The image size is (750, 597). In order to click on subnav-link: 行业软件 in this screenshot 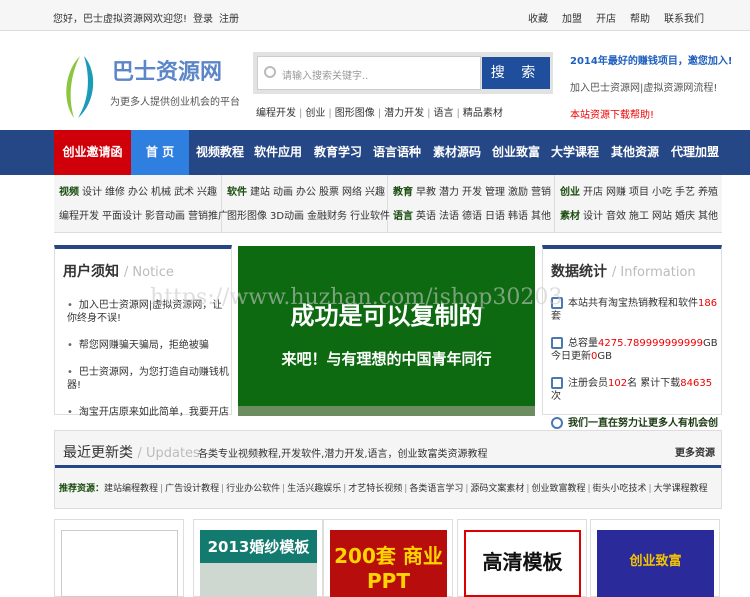, I will do `click(370, 216)`.